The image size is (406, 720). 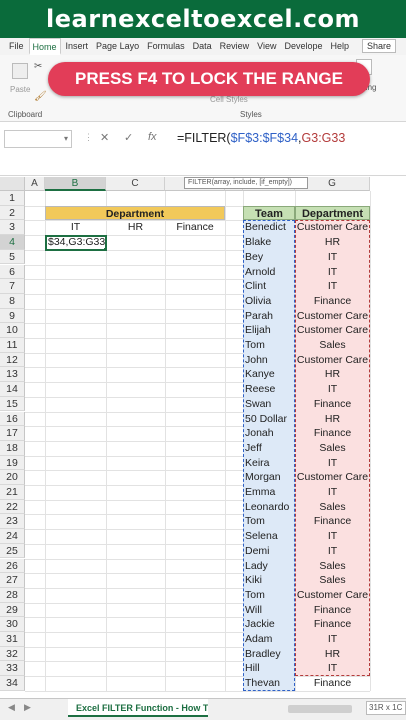 What do you see at coordinates (12, 624) in the screenshot?
I see `row-header-30: 30` at bounding box center [12, 624].